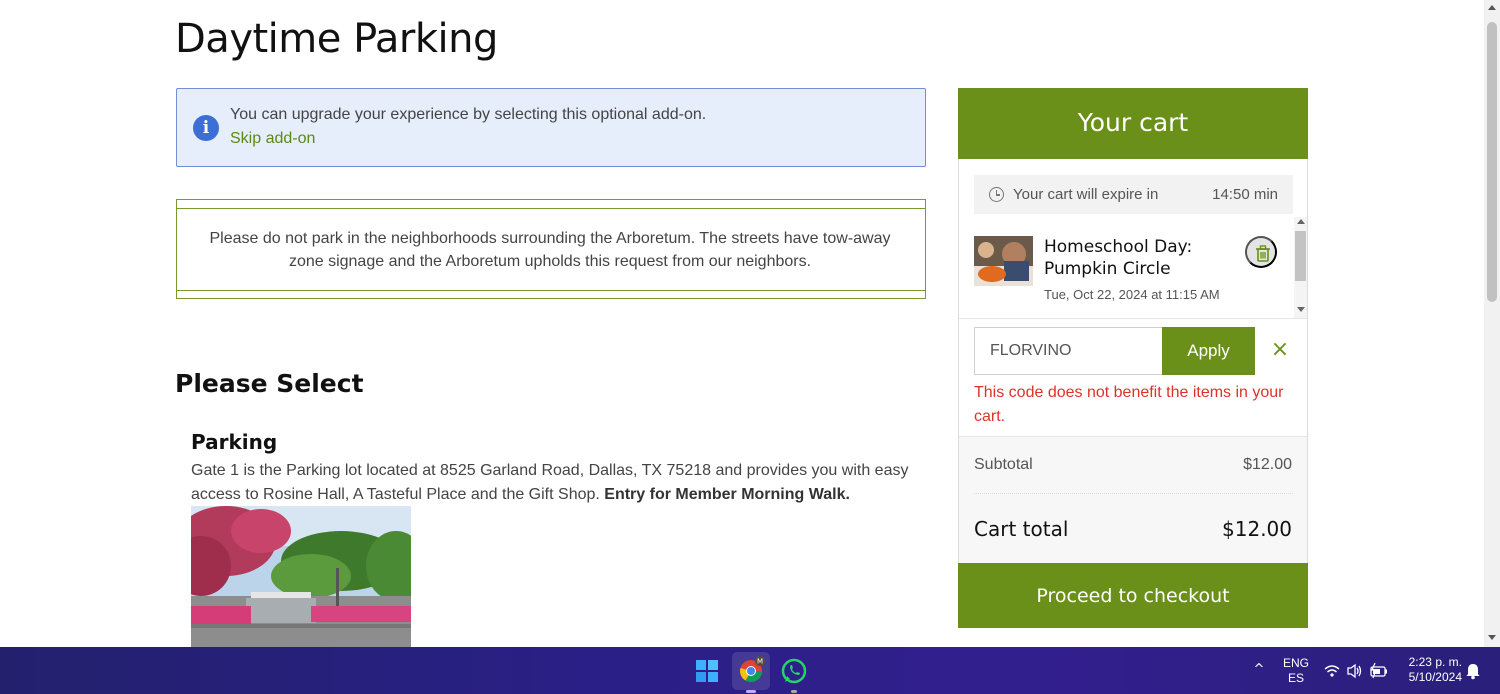  Describe the element at coordinates (1280, 350) in the screenshot. I see `clear-promo-close-icon: ×` at that location.